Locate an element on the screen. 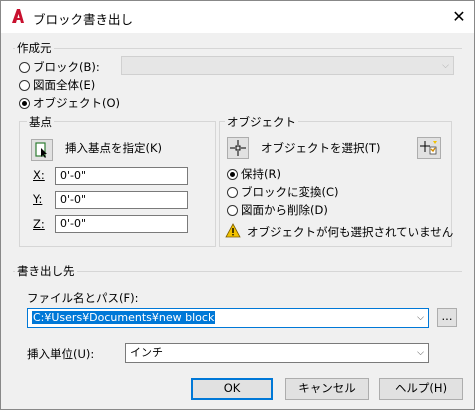  block-name-combo: ⌵ is located at coordinates (287, 65).